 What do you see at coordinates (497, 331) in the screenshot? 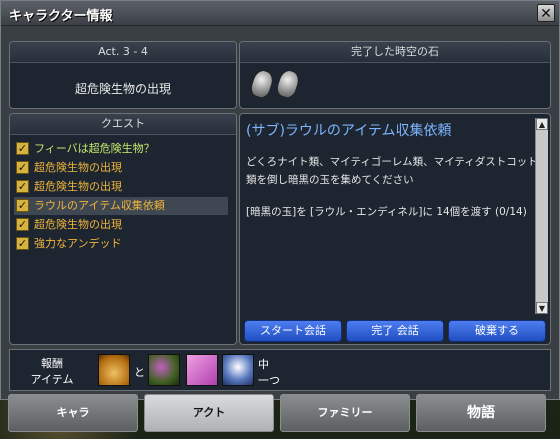
I see `abandon-button: 破棄する` at bounding box center [497, 331].